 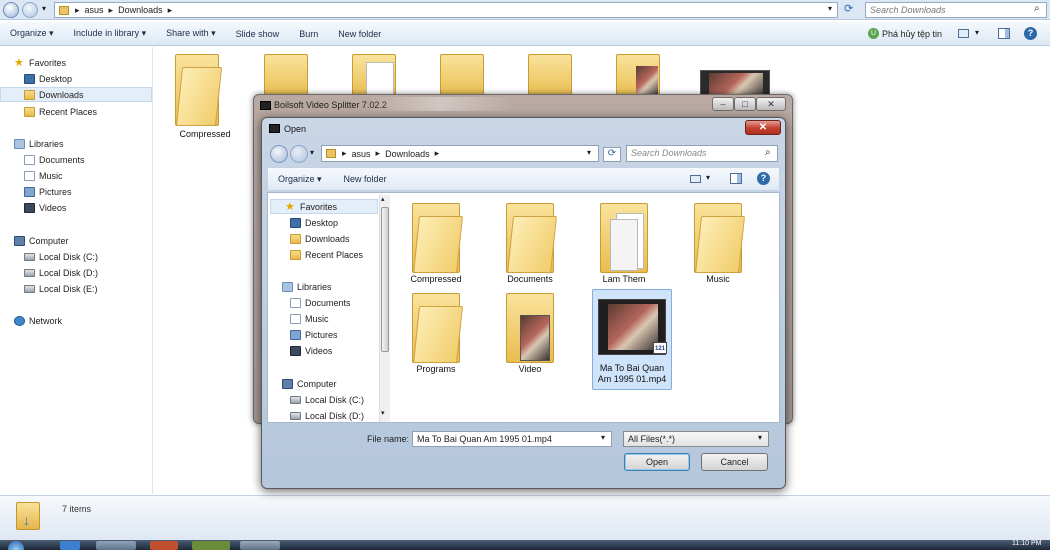 I want to click on nav-recent-places: Recent Places, so click(x=60, y=111).